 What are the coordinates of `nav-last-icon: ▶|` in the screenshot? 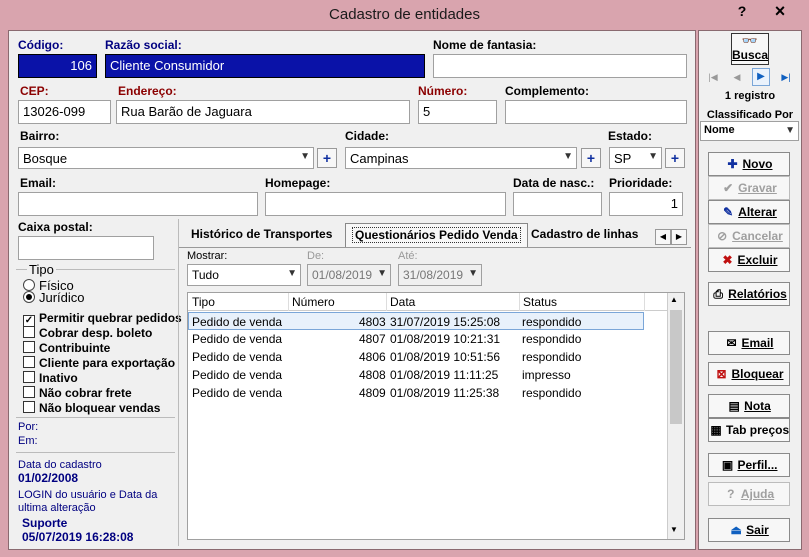 It's located at (786, 77).